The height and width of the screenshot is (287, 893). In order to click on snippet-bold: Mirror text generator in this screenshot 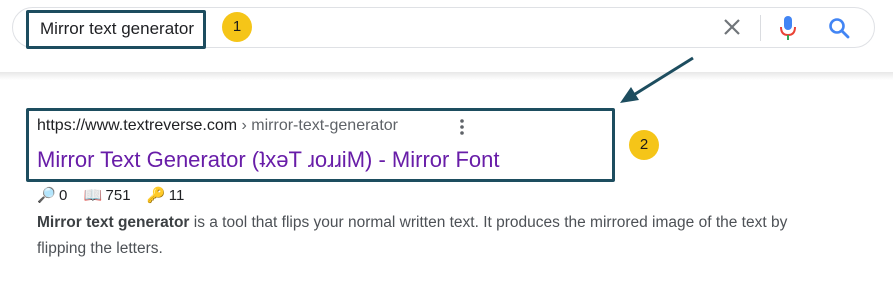, I will do `click(113, 222)`.